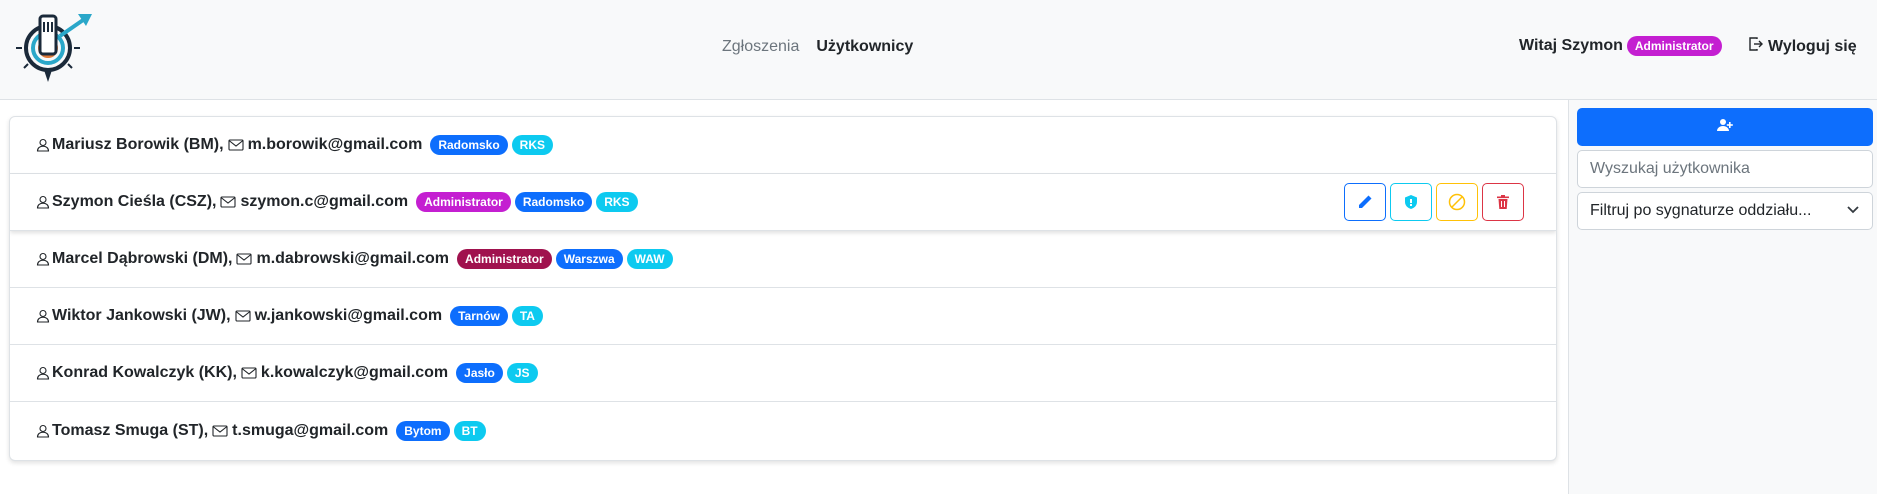 The width and height of the screenshot is (1877, 494). Describe the element at coordinates (522, 373) in the screenshot. I see `signature-badge: JS` at that location.